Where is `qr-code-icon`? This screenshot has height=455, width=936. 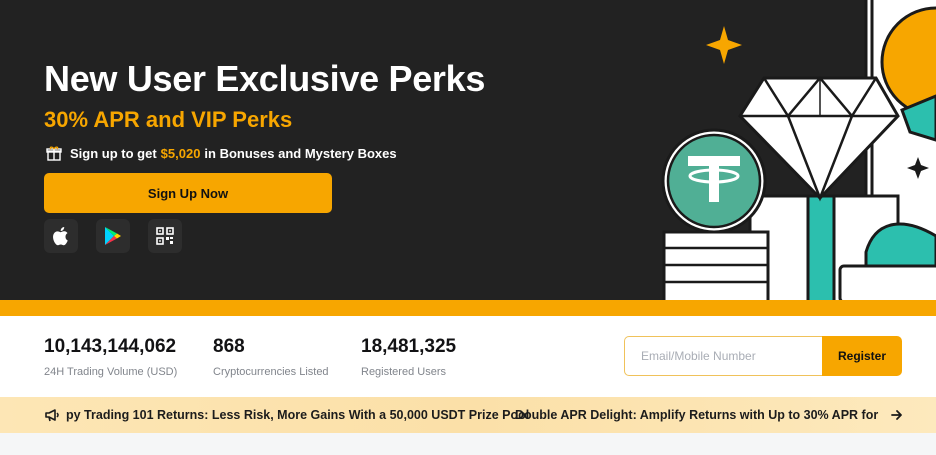 qr-code-icon is located at coordinates (165, 236).